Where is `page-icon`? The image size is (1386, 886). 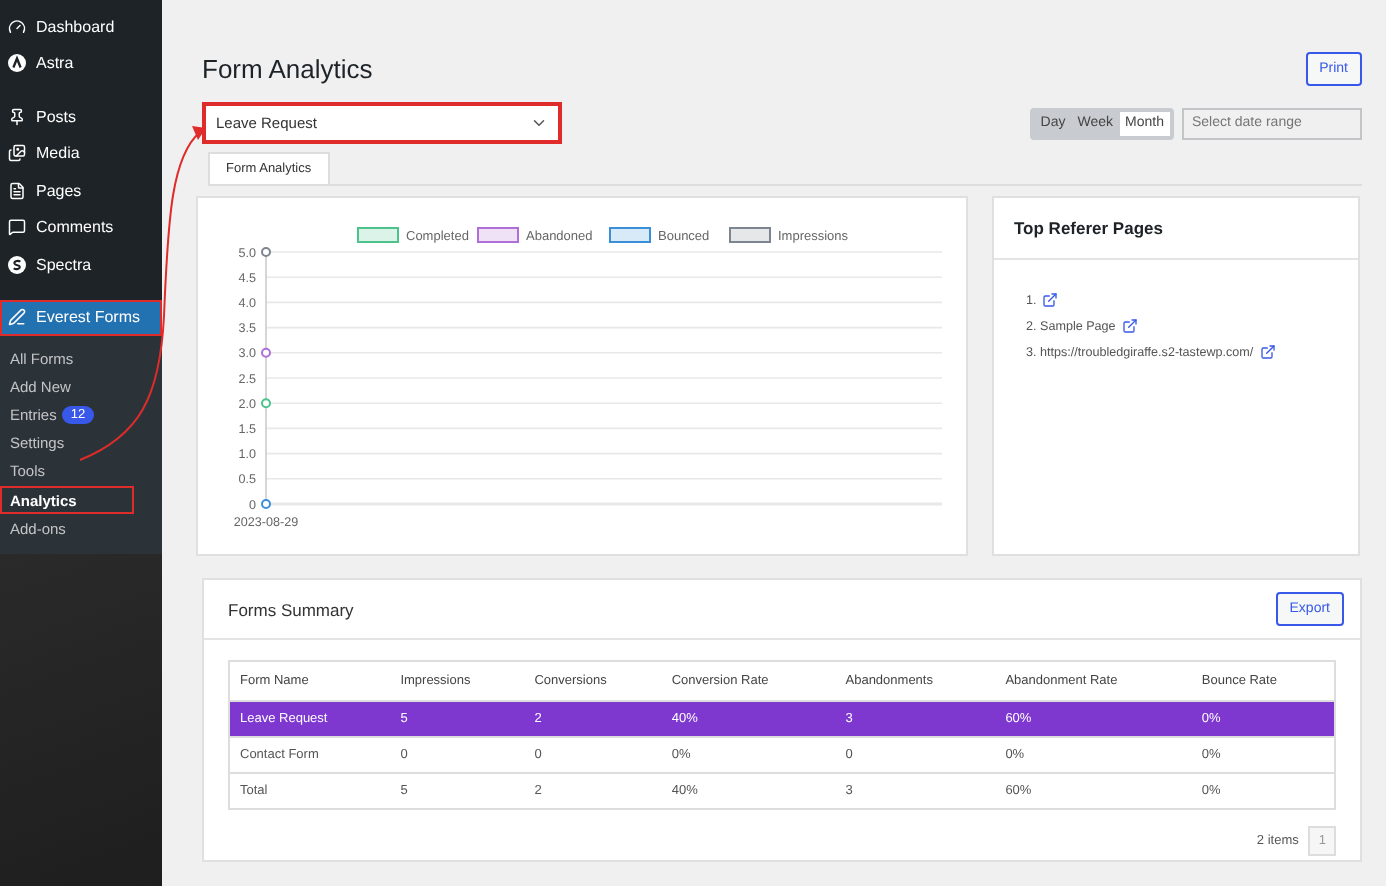 page-icon is located at coordinates (17, 190).